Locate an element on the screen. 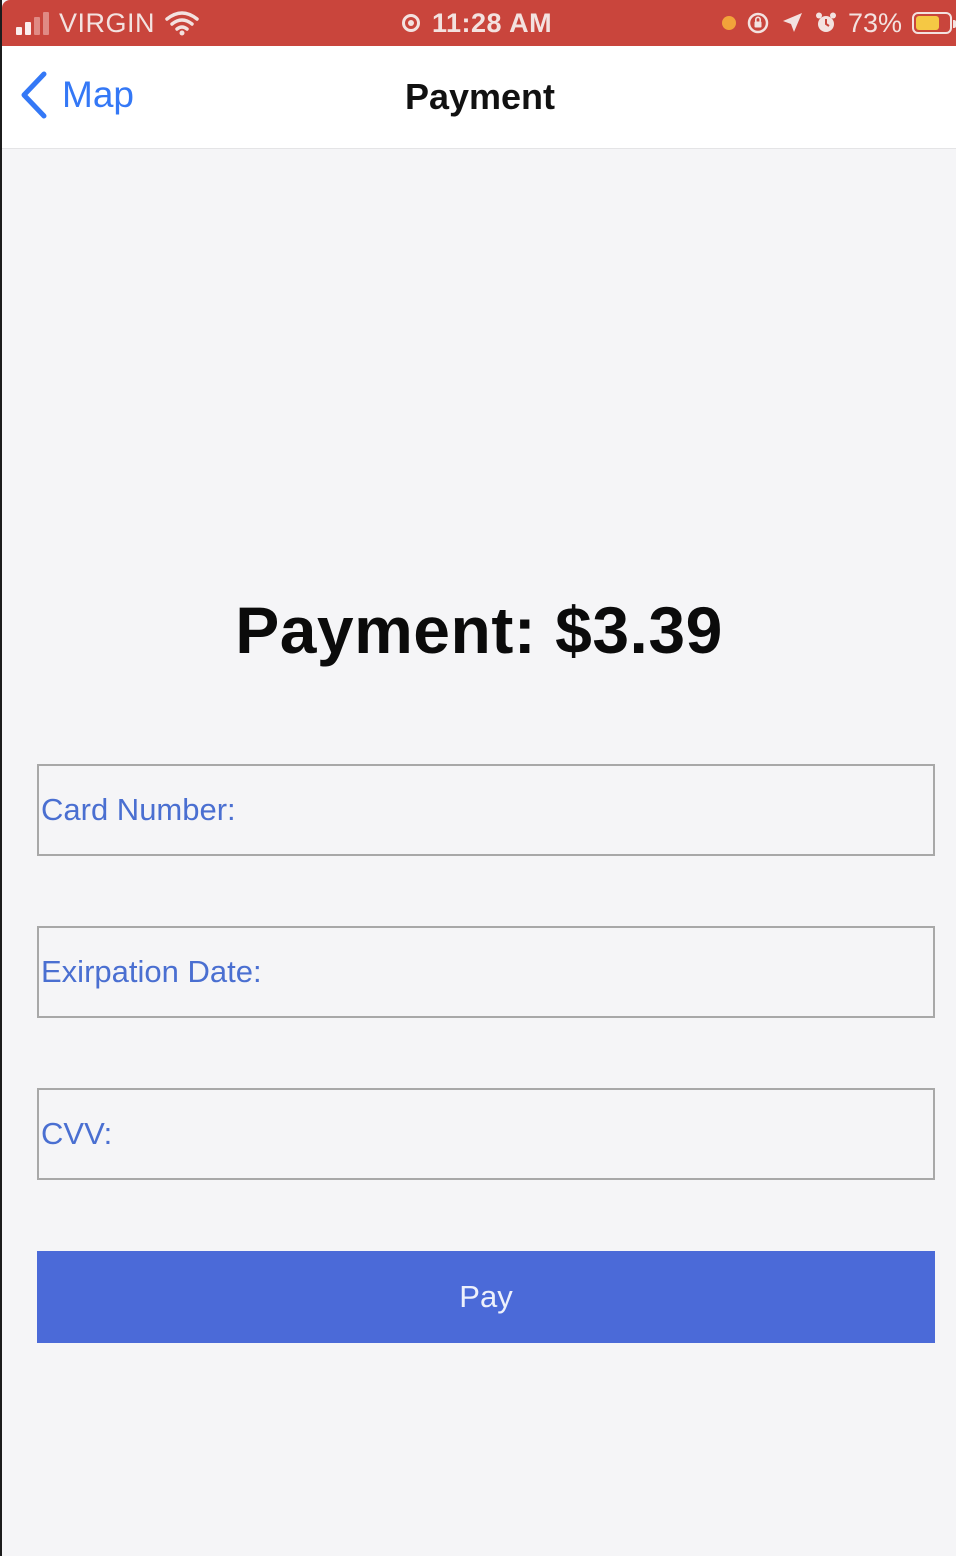  card-number-field is located at coordinates (486, 810).